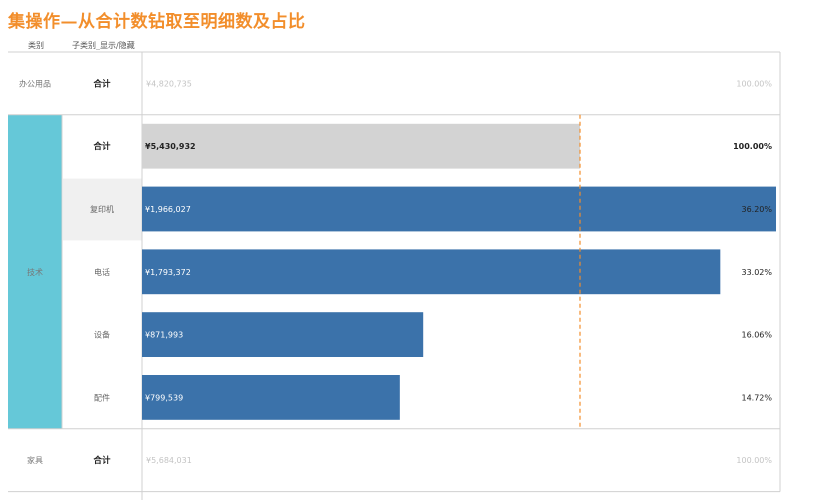  What do you see at coordinates (102, 397) in the screenshot?
I see `subcategory-label: 配件` at bounding box center [102, 397].